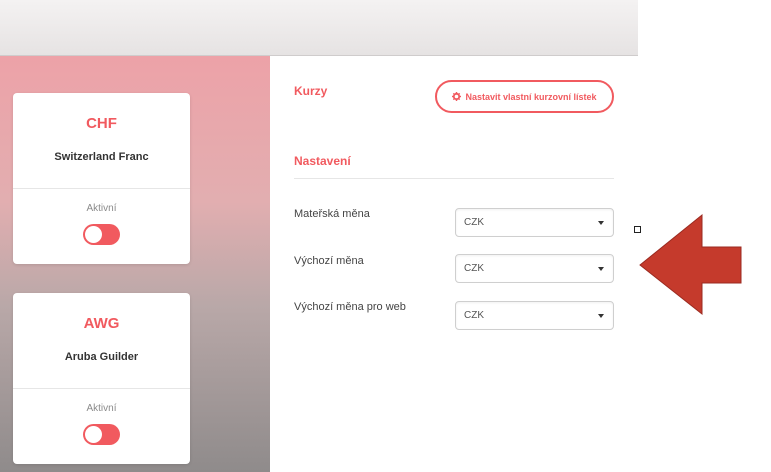  I want to click on section-divider, so click(454, 178).